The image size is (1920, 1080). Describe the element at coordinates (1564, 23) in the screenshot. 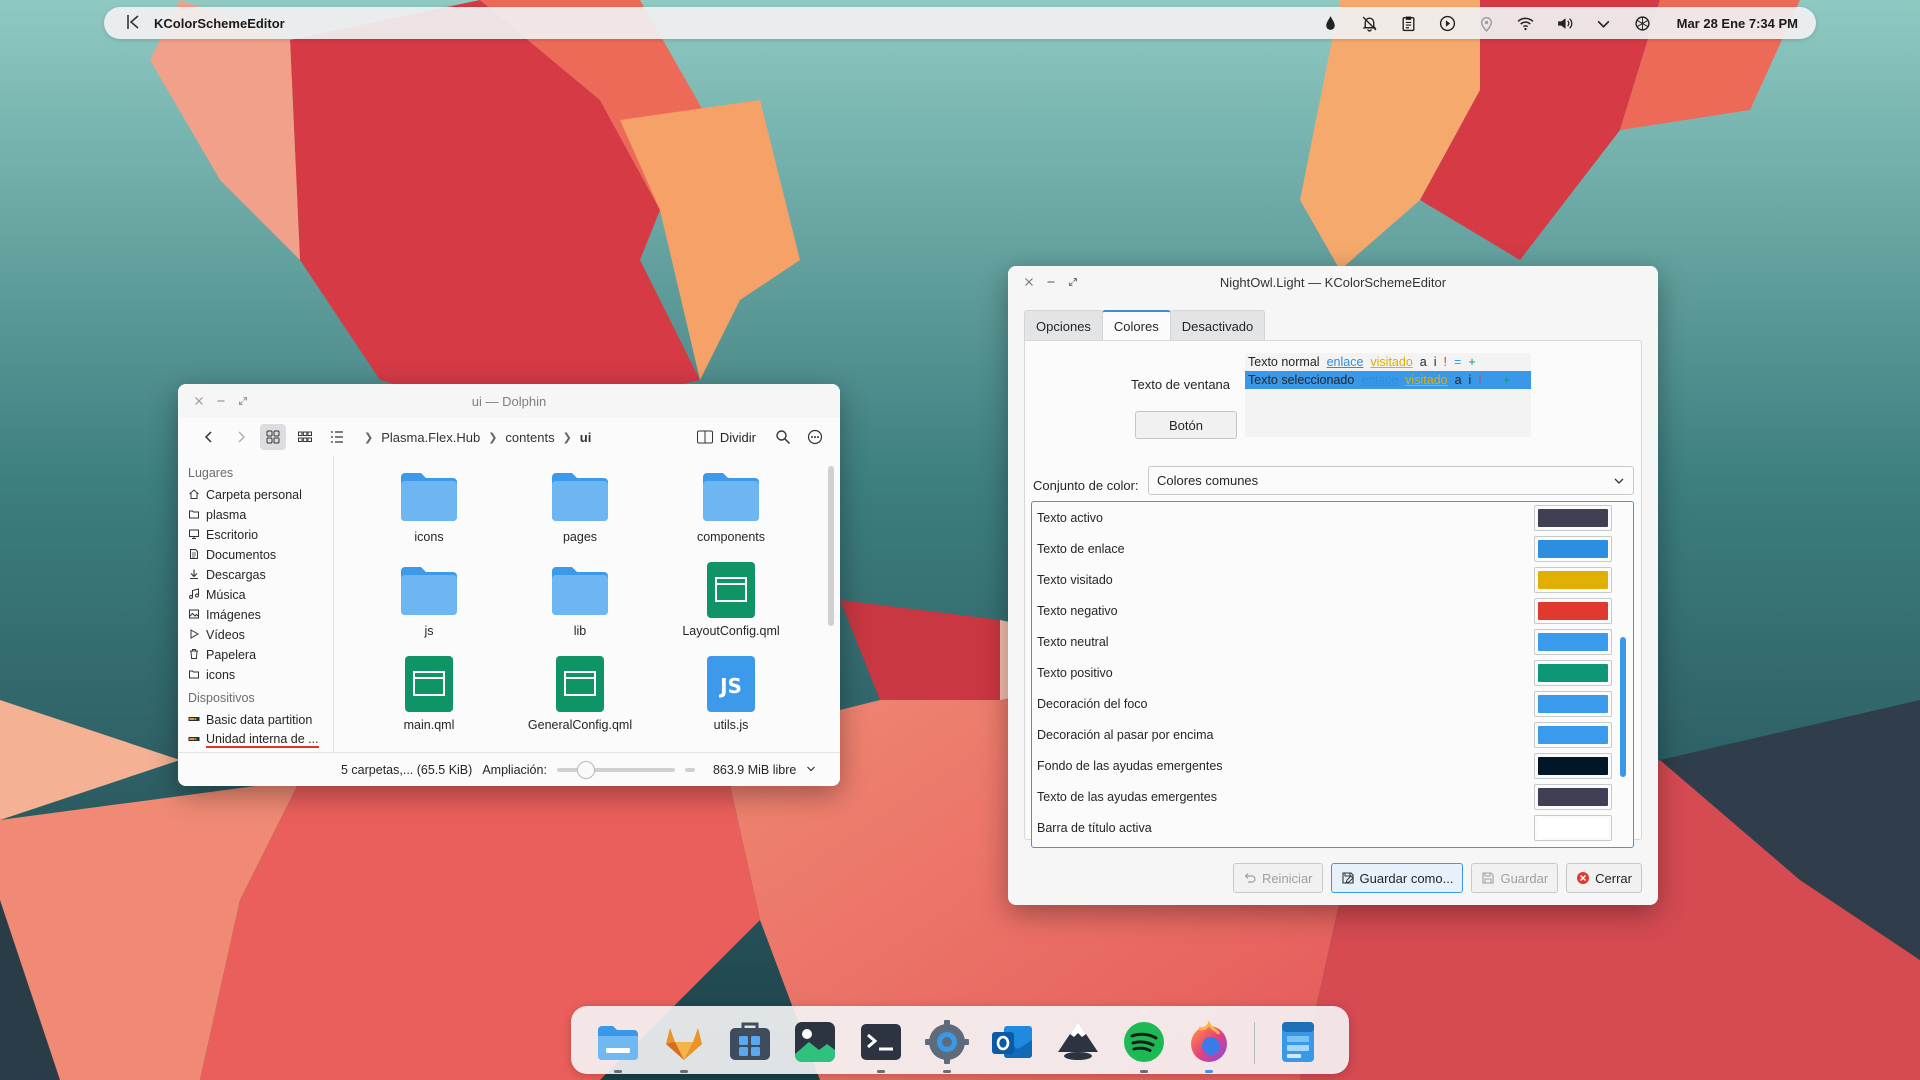

I see `volume-icon` at that location.